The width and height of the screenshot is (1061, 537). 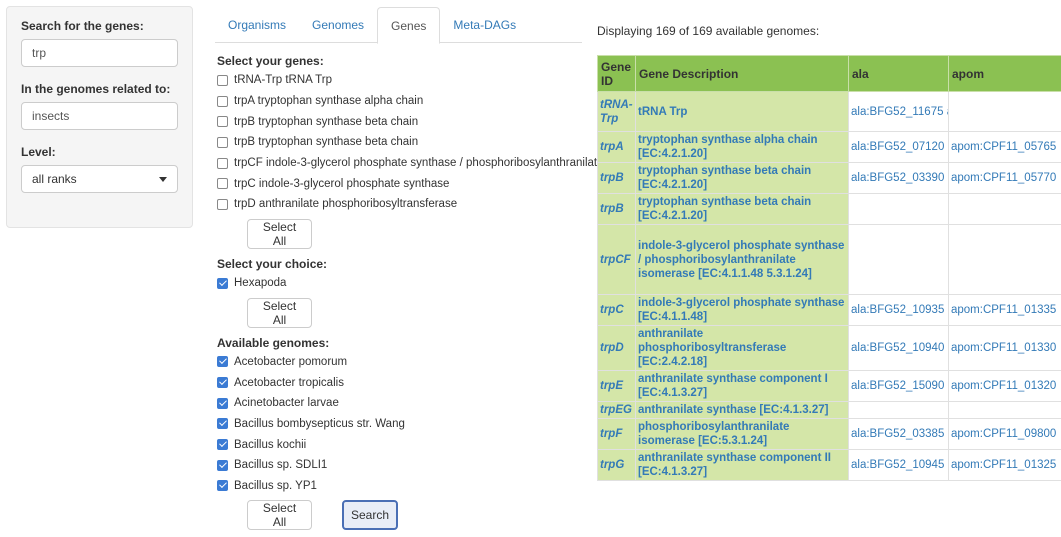 What do you see at coordinates (403, 486) in the screenshot?
I see `checkbox-item: Bacillus sp. YP1` at bounding box center [403, 486].